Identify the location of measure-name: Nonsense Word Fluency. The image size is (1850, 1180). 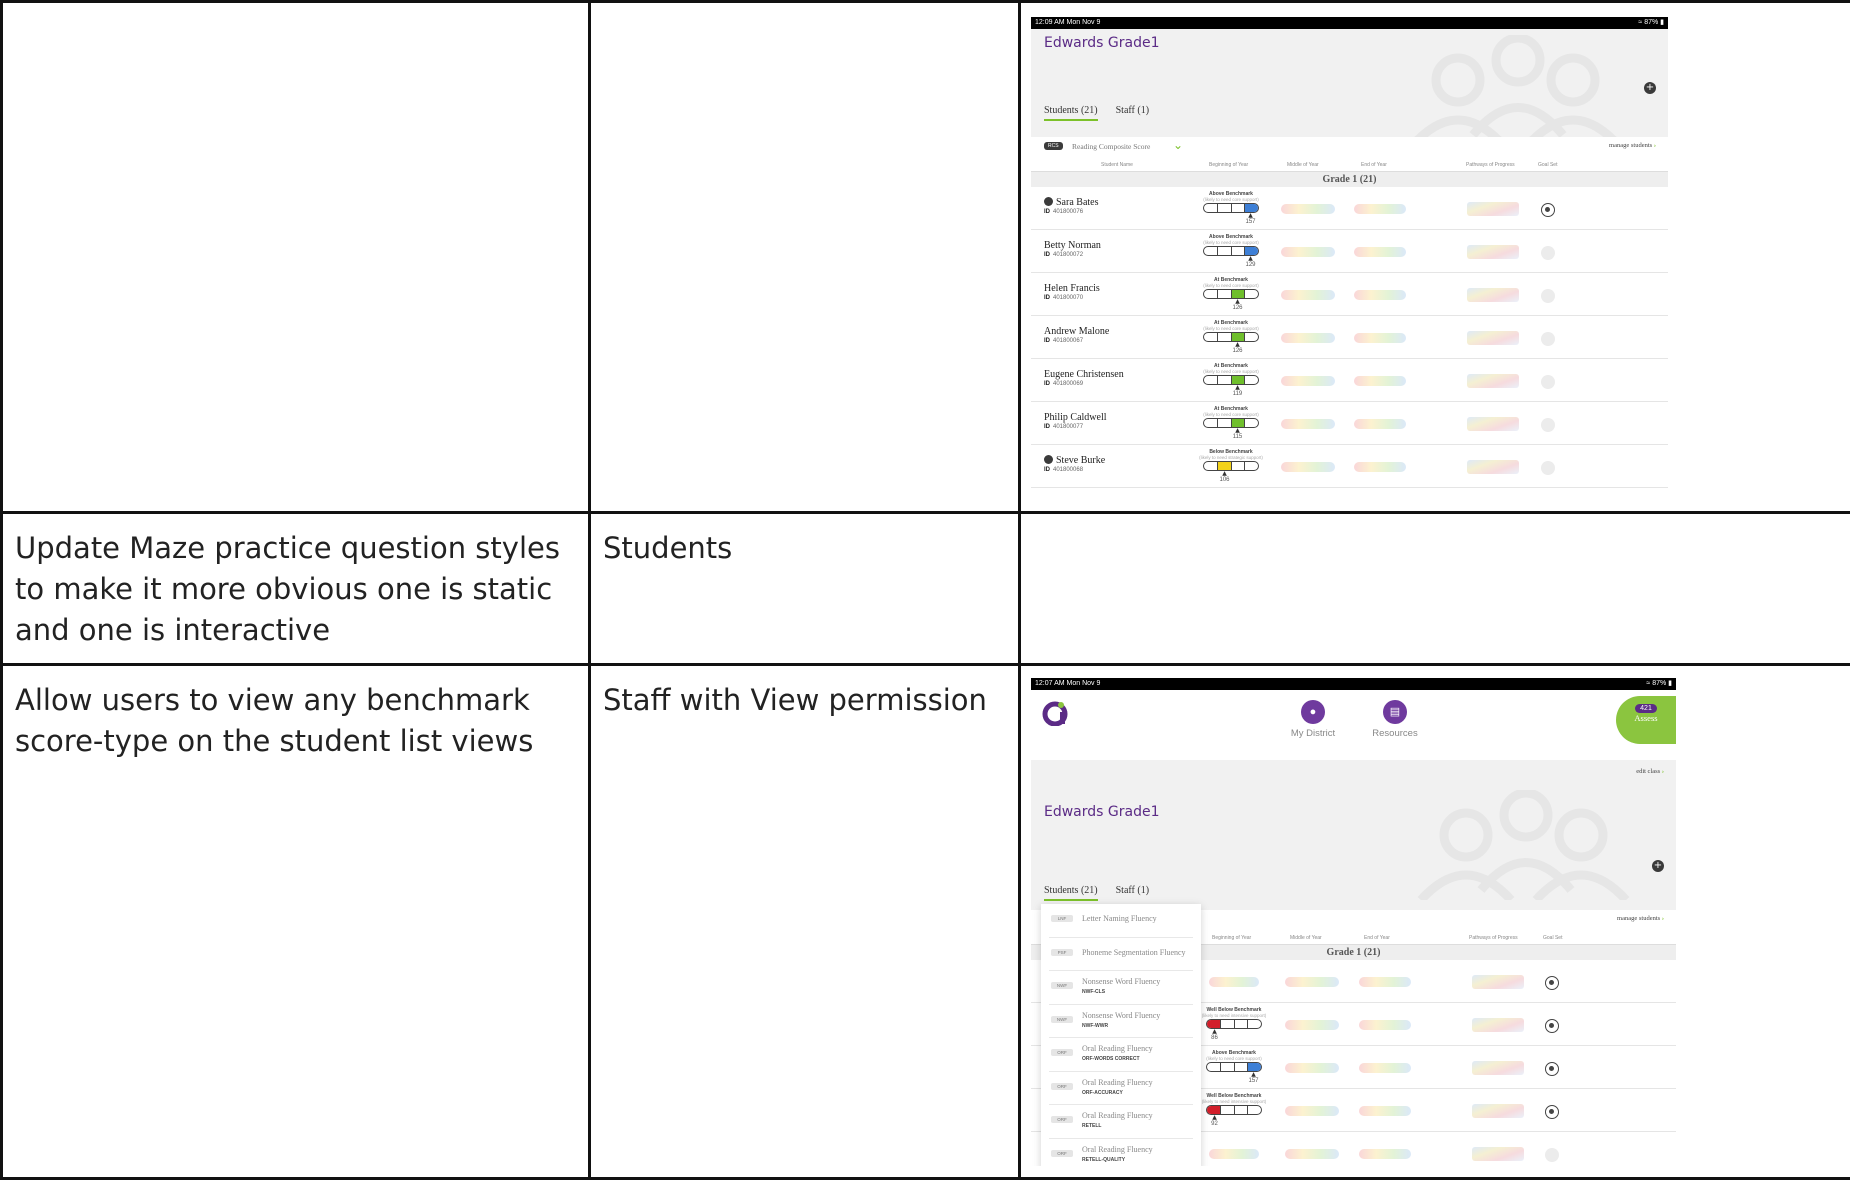
(1121, 981).